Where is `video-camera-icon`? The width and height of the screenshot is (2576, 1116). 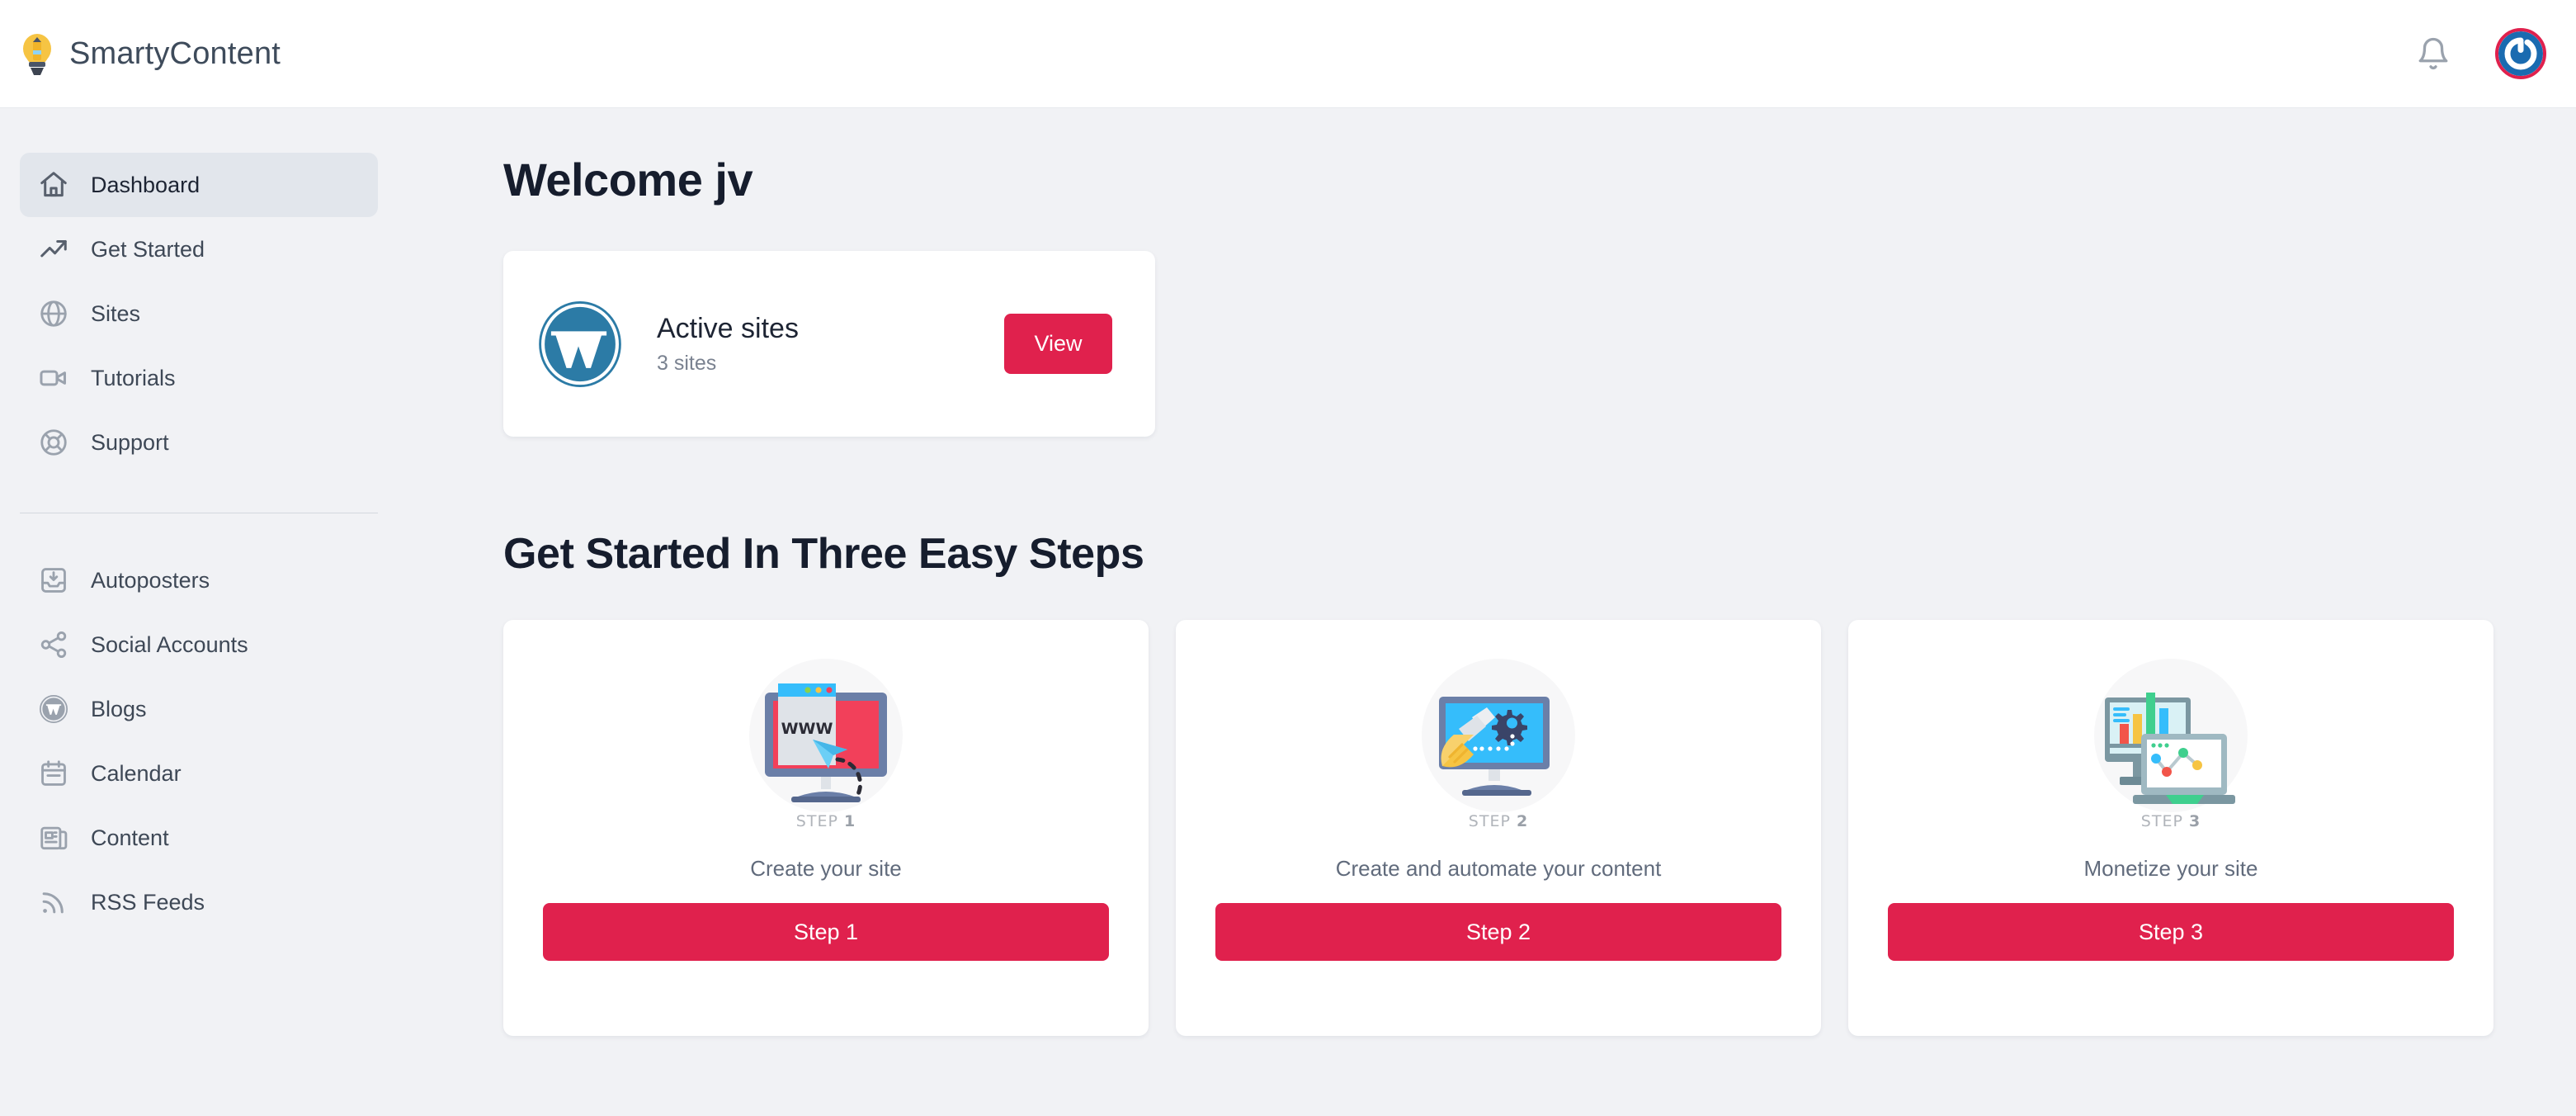 video-camera-icon is located at coordinates (53, 378).